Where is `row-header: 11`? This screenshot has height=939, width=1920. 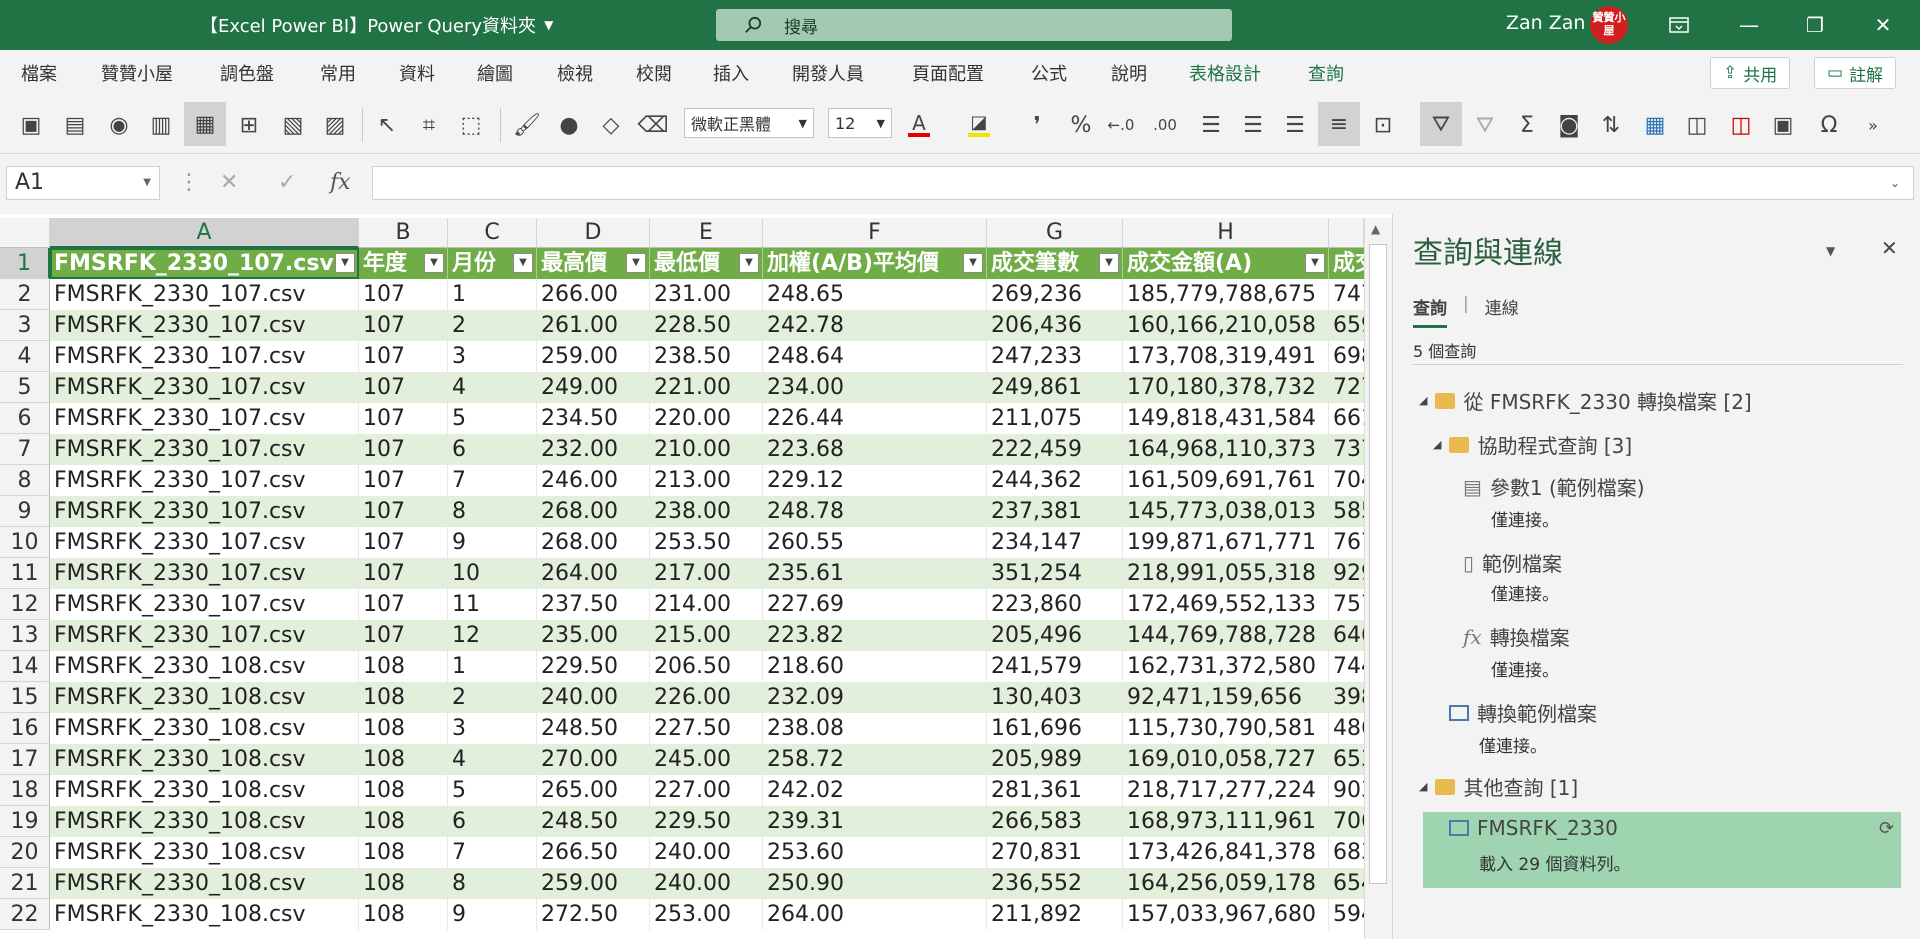 row-header: 11 is located at coordinates (25, 573).